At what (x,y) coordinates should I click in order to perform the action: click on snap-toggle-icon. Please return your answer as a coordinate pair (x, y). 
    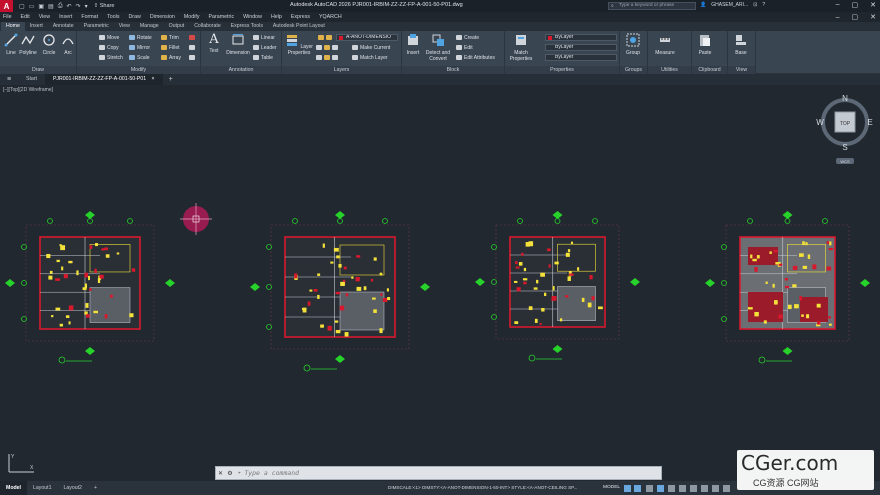
    Looking at the image, I should click on (637, 488).